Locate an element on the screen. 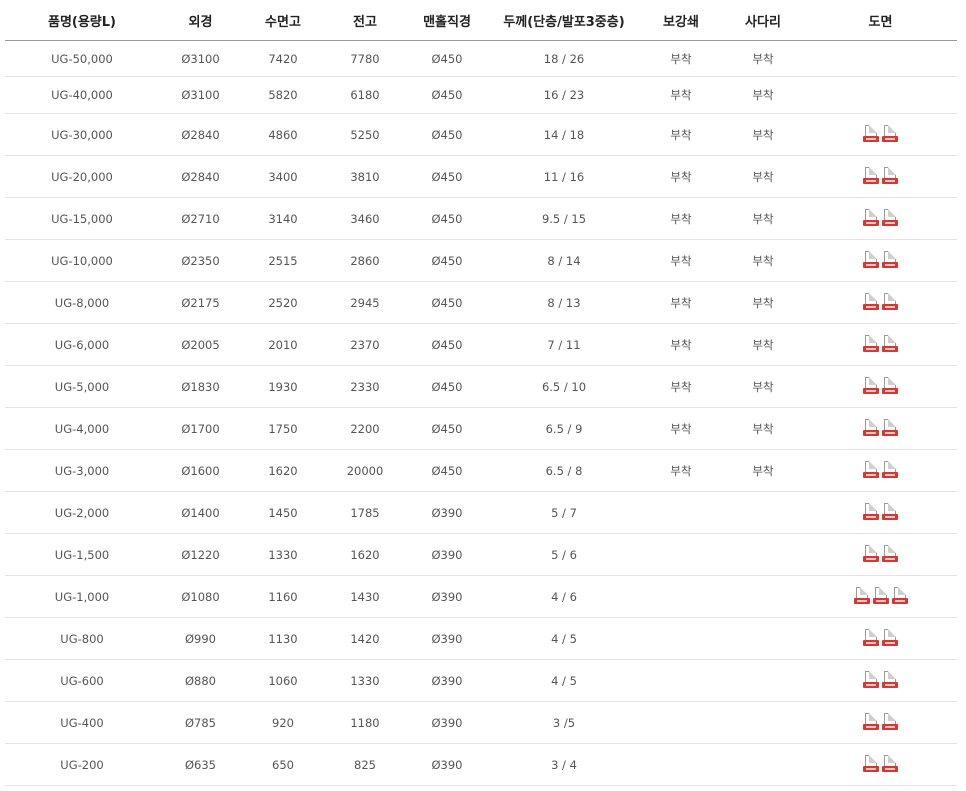 This screenshot has width=966, height=791. cell-total-height: 2860 is located at coordinates (365, 260).